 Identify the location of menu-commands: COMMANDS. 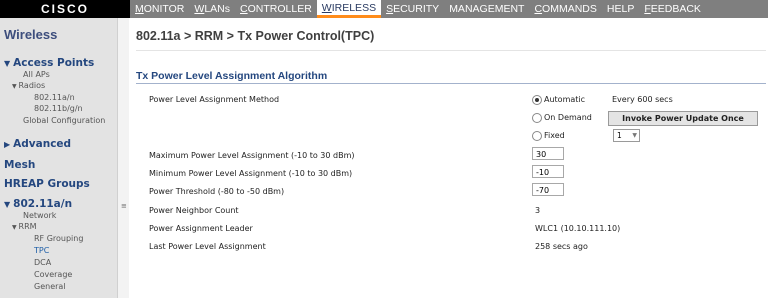
(565, 9).